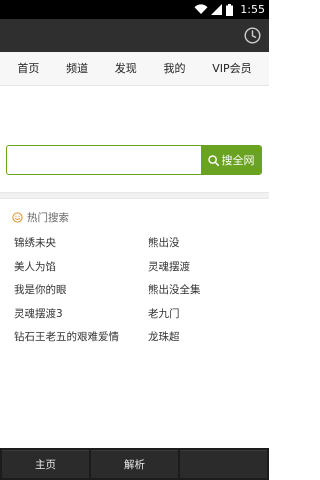 The image size is (320, 480). What do you see at coordinates (205, 338) in the screenshot?
I see `hot-search-item: 龙珠超` at bounding box center [205, 338].